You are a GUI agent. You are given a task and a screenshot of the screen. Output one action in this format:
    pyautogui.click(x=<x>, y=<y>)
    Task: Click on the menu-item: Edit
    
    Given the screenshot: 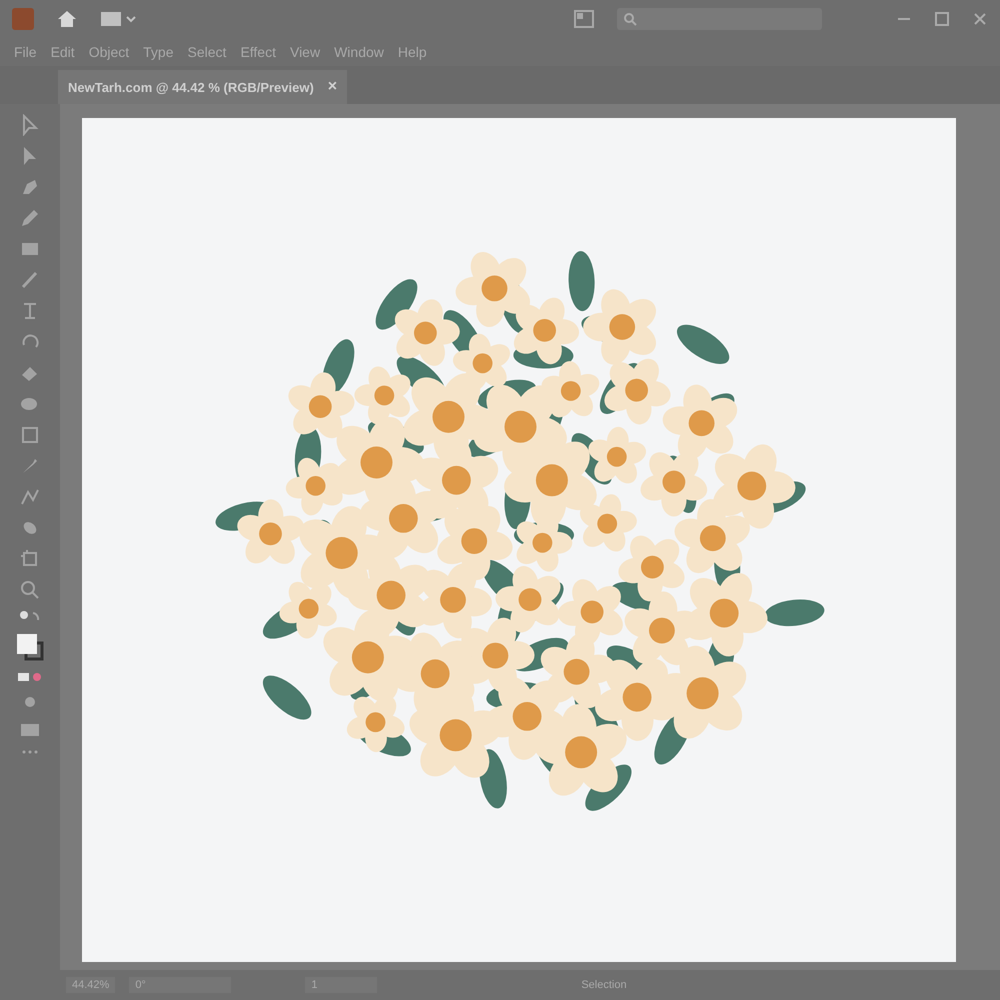 What is the action you would take?
    pyautogui.click(x=62, y=52)
    